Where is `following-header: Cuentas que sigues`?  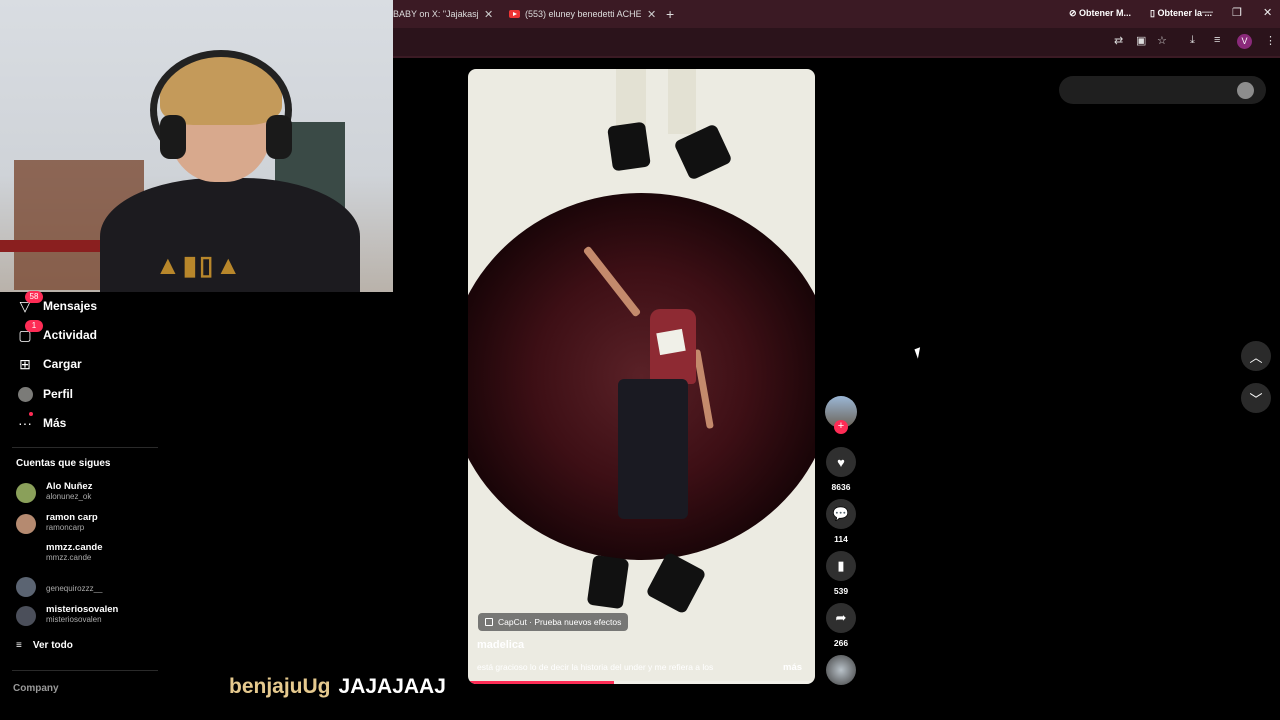
following-header: Cuentas que sigues is located at coordinates (63, 463).